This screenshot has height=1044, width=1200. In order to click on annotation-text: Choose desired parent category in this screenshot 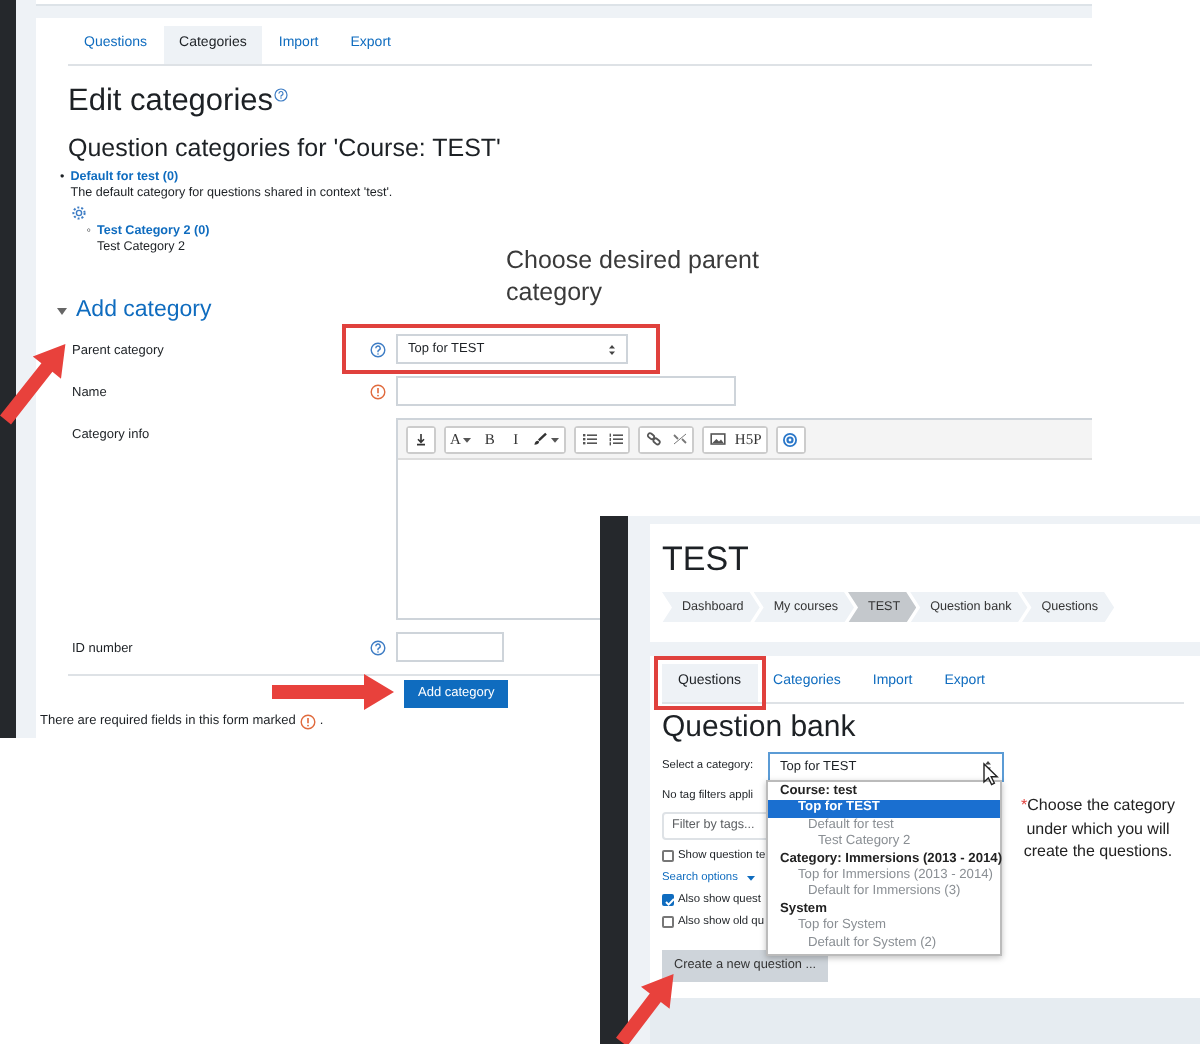, I will do `click(633, 276)`.